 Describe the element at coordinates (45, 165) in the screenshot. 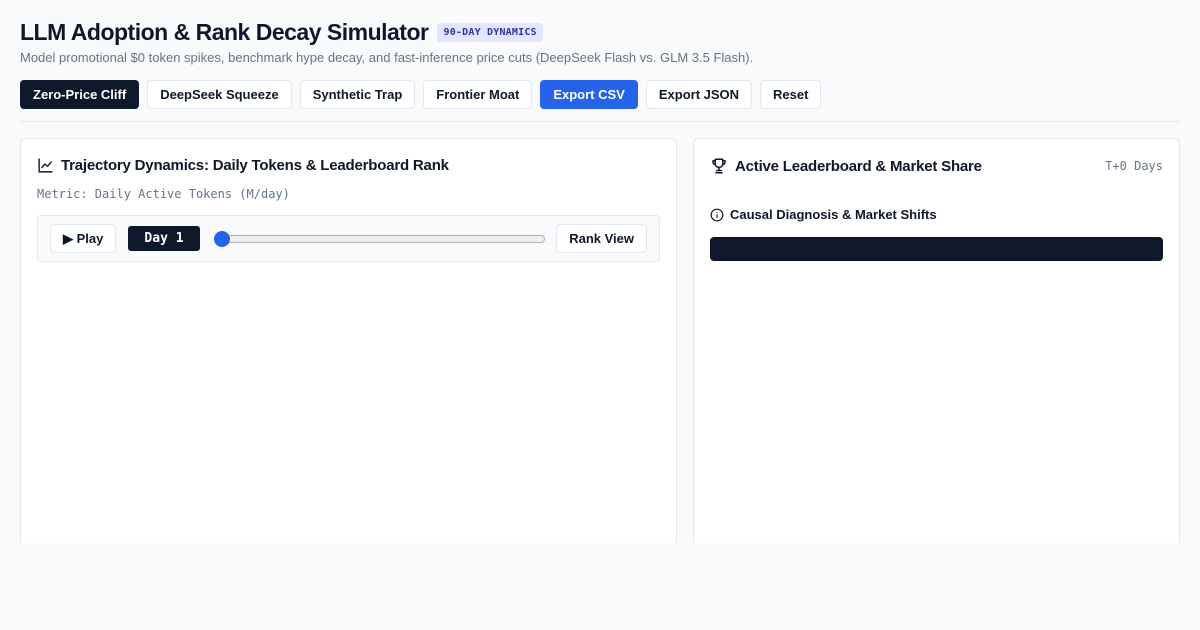

I see `line-chart-icon` at that location.